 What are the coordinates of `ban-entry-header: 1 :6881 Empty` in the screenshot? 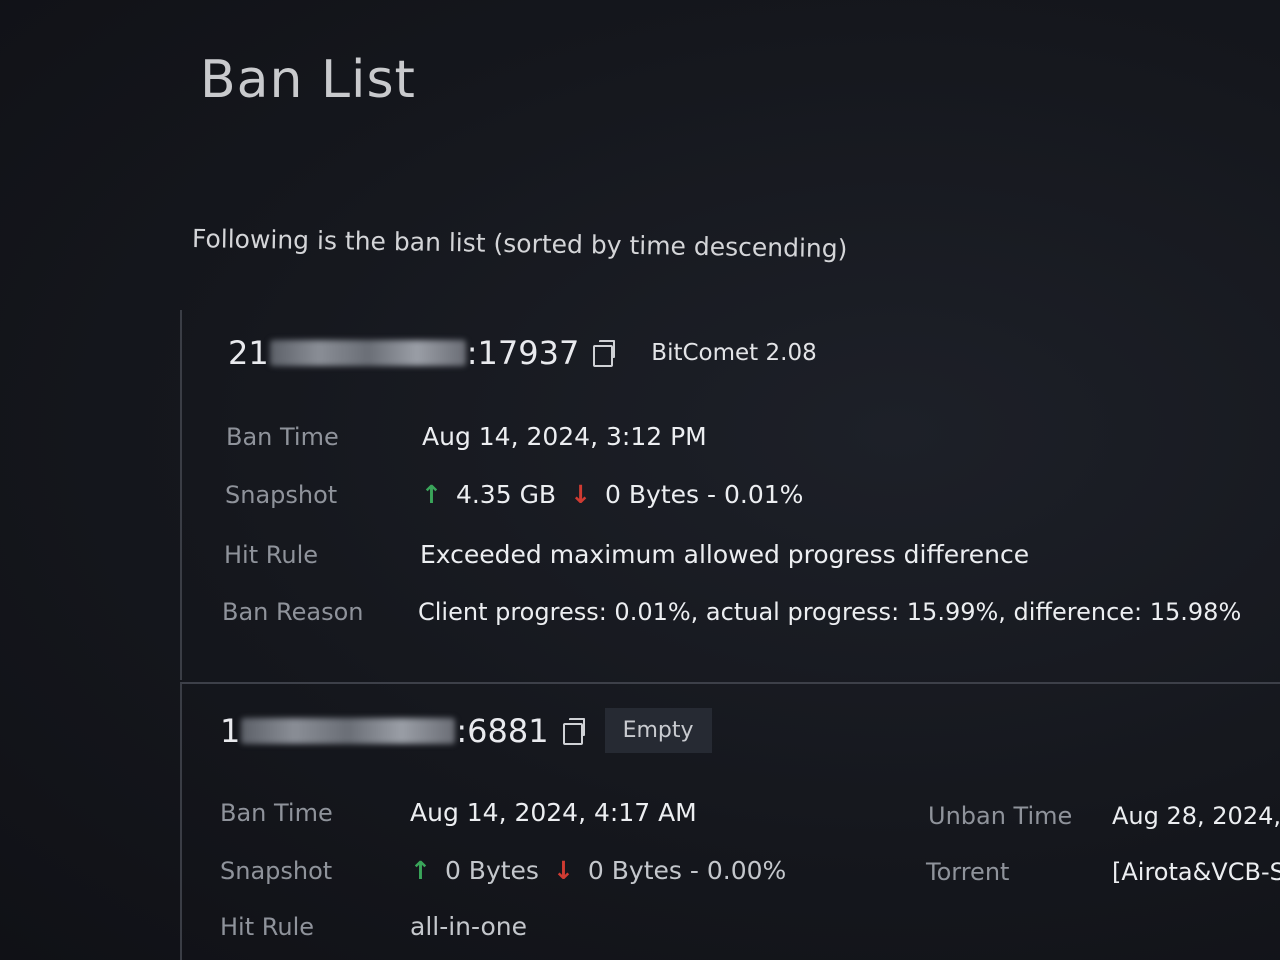 It's located at (466, 730).